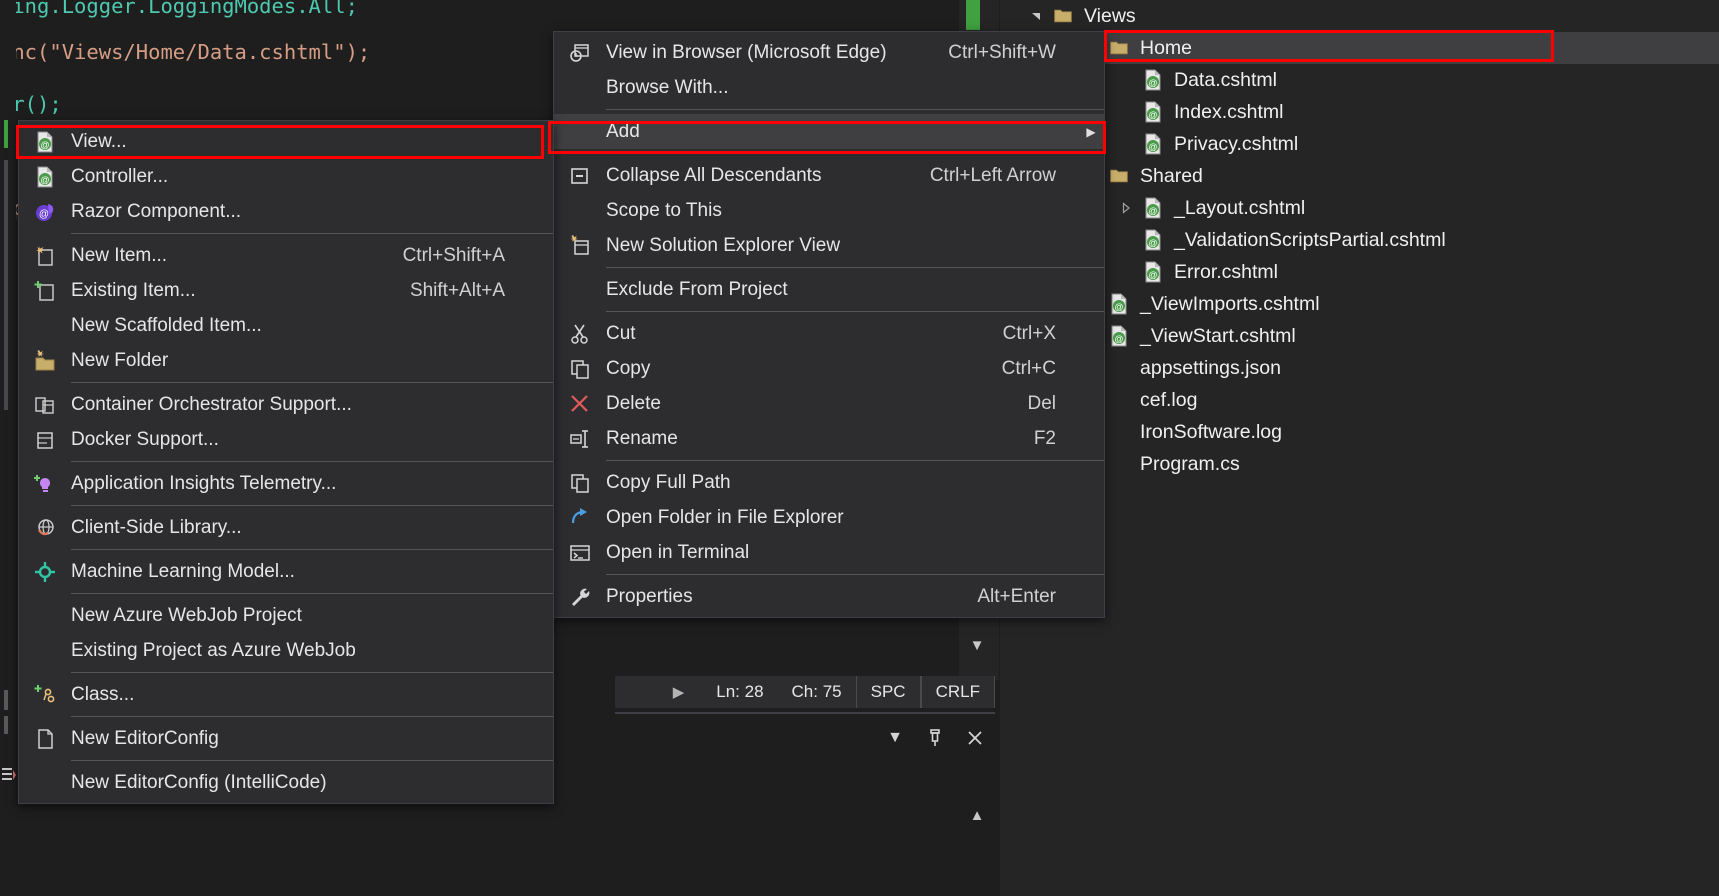  What do you see at coordinates (829, 245) in the screenshot?
I see `menu-item-new-solution-explorer-view: New Solution Explorer View` at bounding box center [829, 245].